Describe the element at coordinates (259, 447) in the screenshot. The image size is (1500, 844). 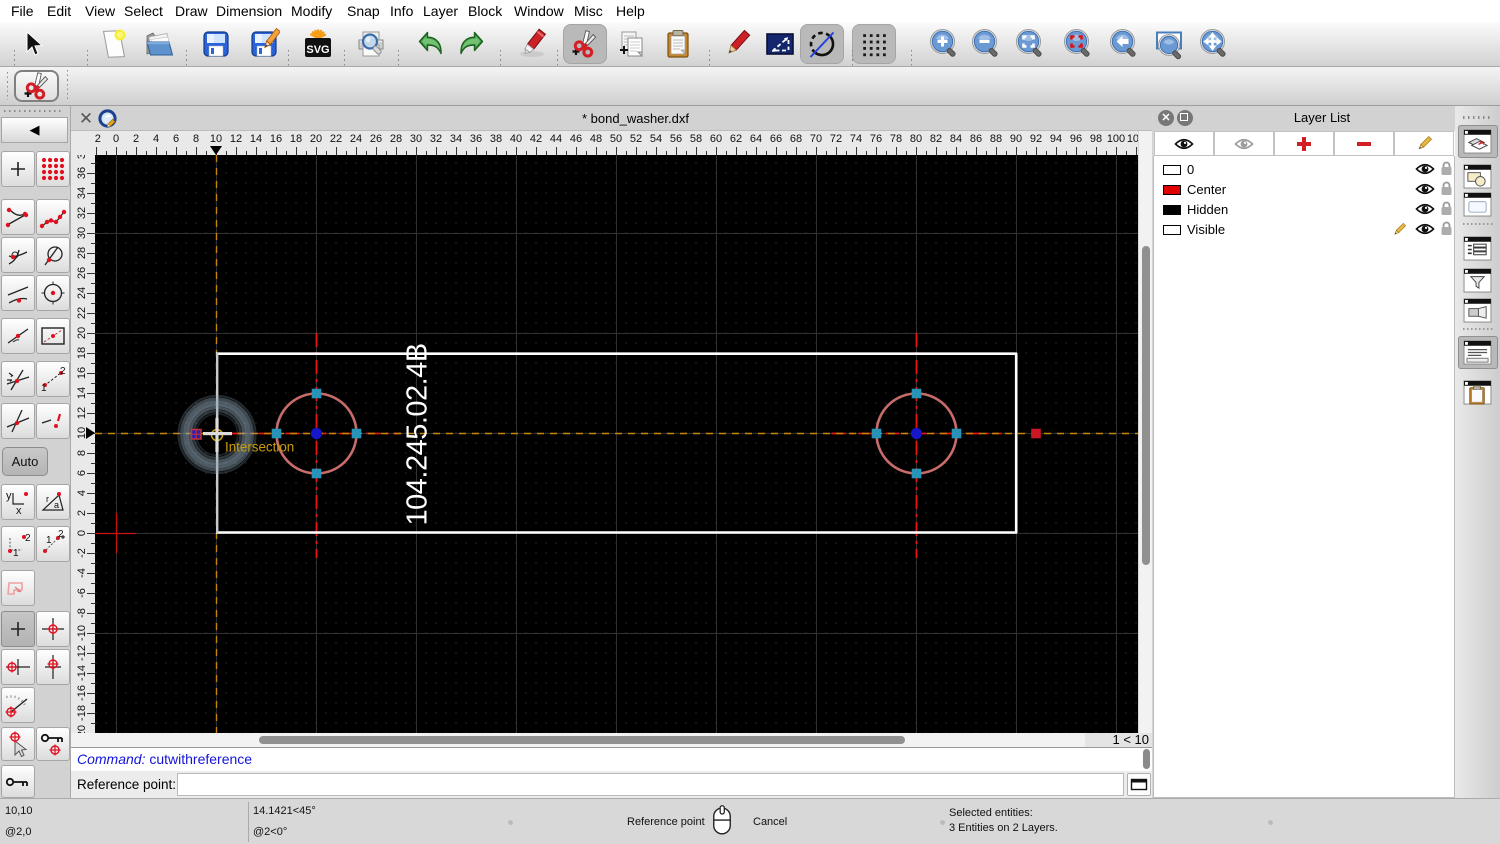
I see `svg-text: Intersection` at that location.